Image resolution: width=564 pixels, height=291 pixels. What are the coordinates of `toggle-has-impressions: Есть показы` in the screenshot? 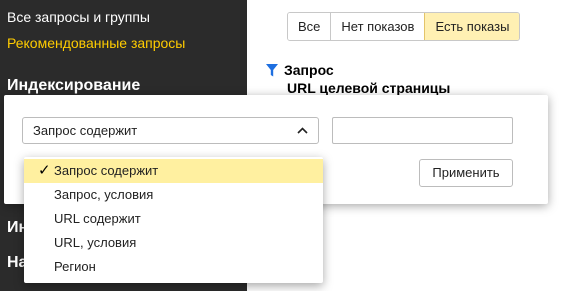 It's located at (472, 26).